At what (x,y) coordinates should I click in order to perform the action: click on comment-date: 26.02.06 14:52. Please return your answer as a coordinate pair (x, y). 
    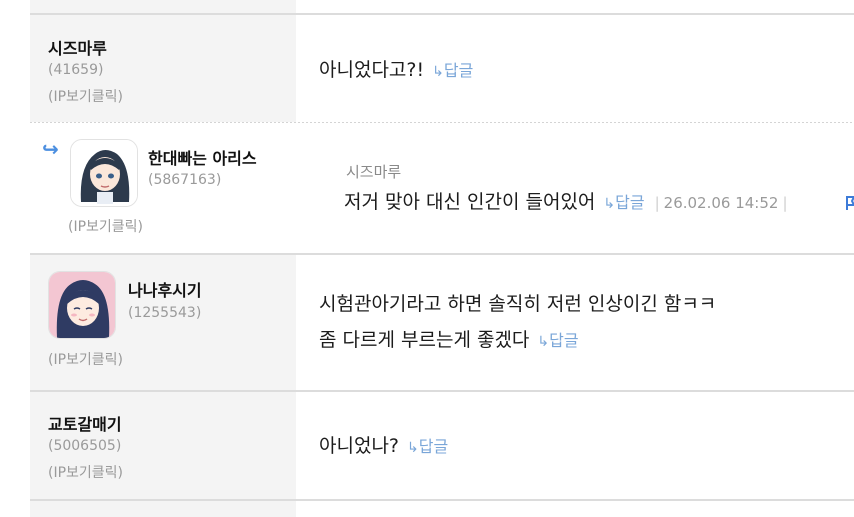
    Looking at the image, I should click on (721, 203).